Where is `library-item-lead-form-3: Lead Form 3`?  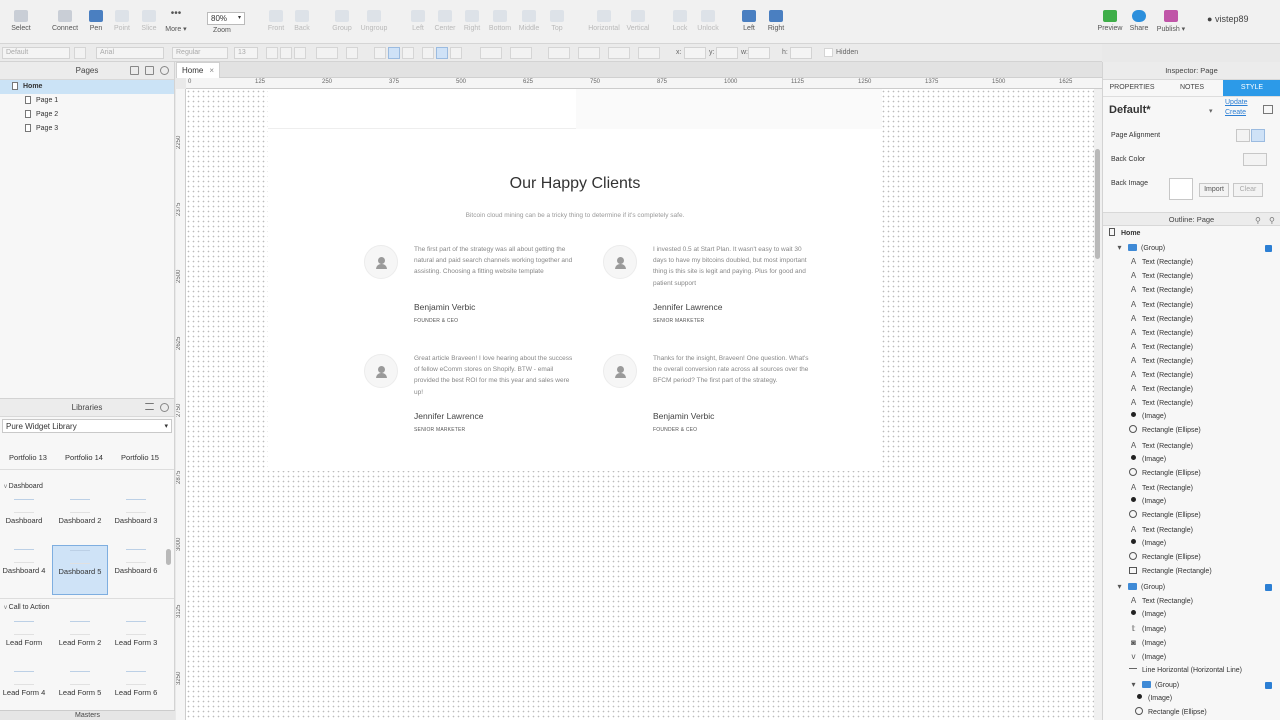 library-item-lead-form-3: Lead Form 3 is located at coordinates (136, 640).